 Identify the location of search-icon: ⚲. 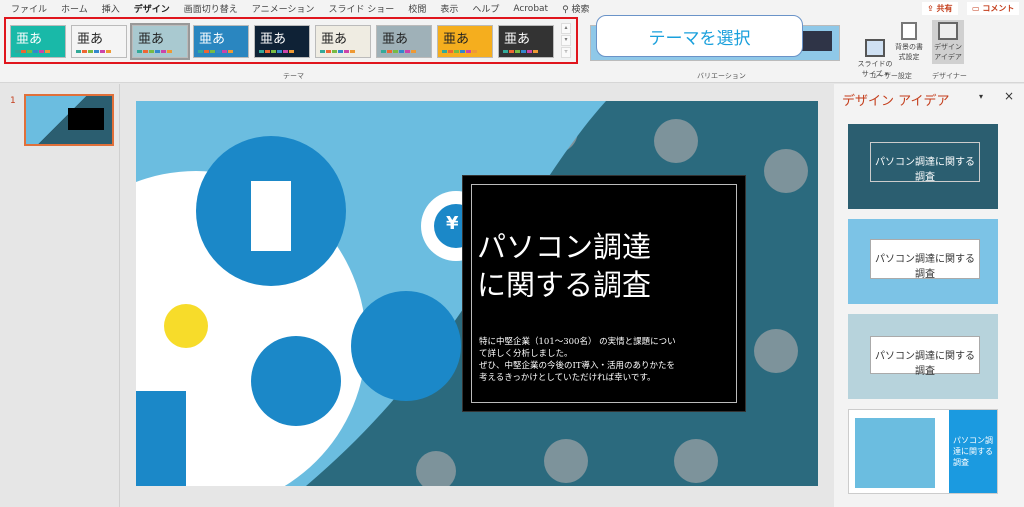
(567, 10).